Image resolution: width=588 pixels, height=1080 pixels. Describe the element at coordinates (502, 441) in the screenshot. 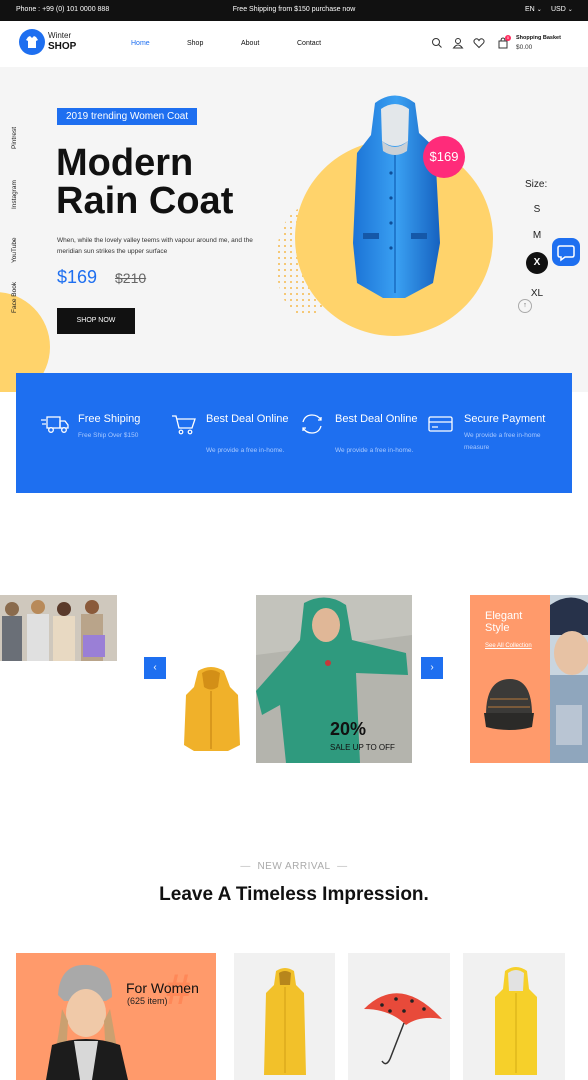

I see `feature-desc: We provide a free in-home measure` at that location.